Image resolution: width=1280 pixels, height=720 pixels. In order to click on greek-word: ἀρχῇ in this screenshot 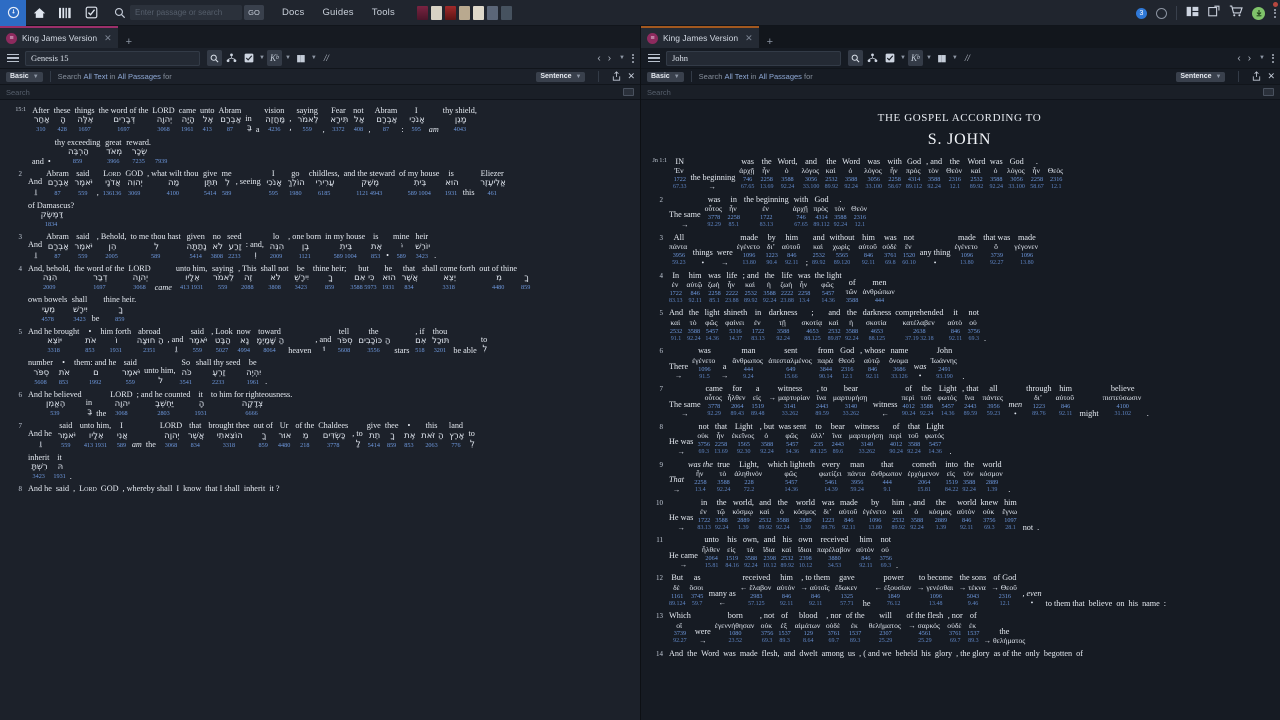, I will do `click(747, 171)`.